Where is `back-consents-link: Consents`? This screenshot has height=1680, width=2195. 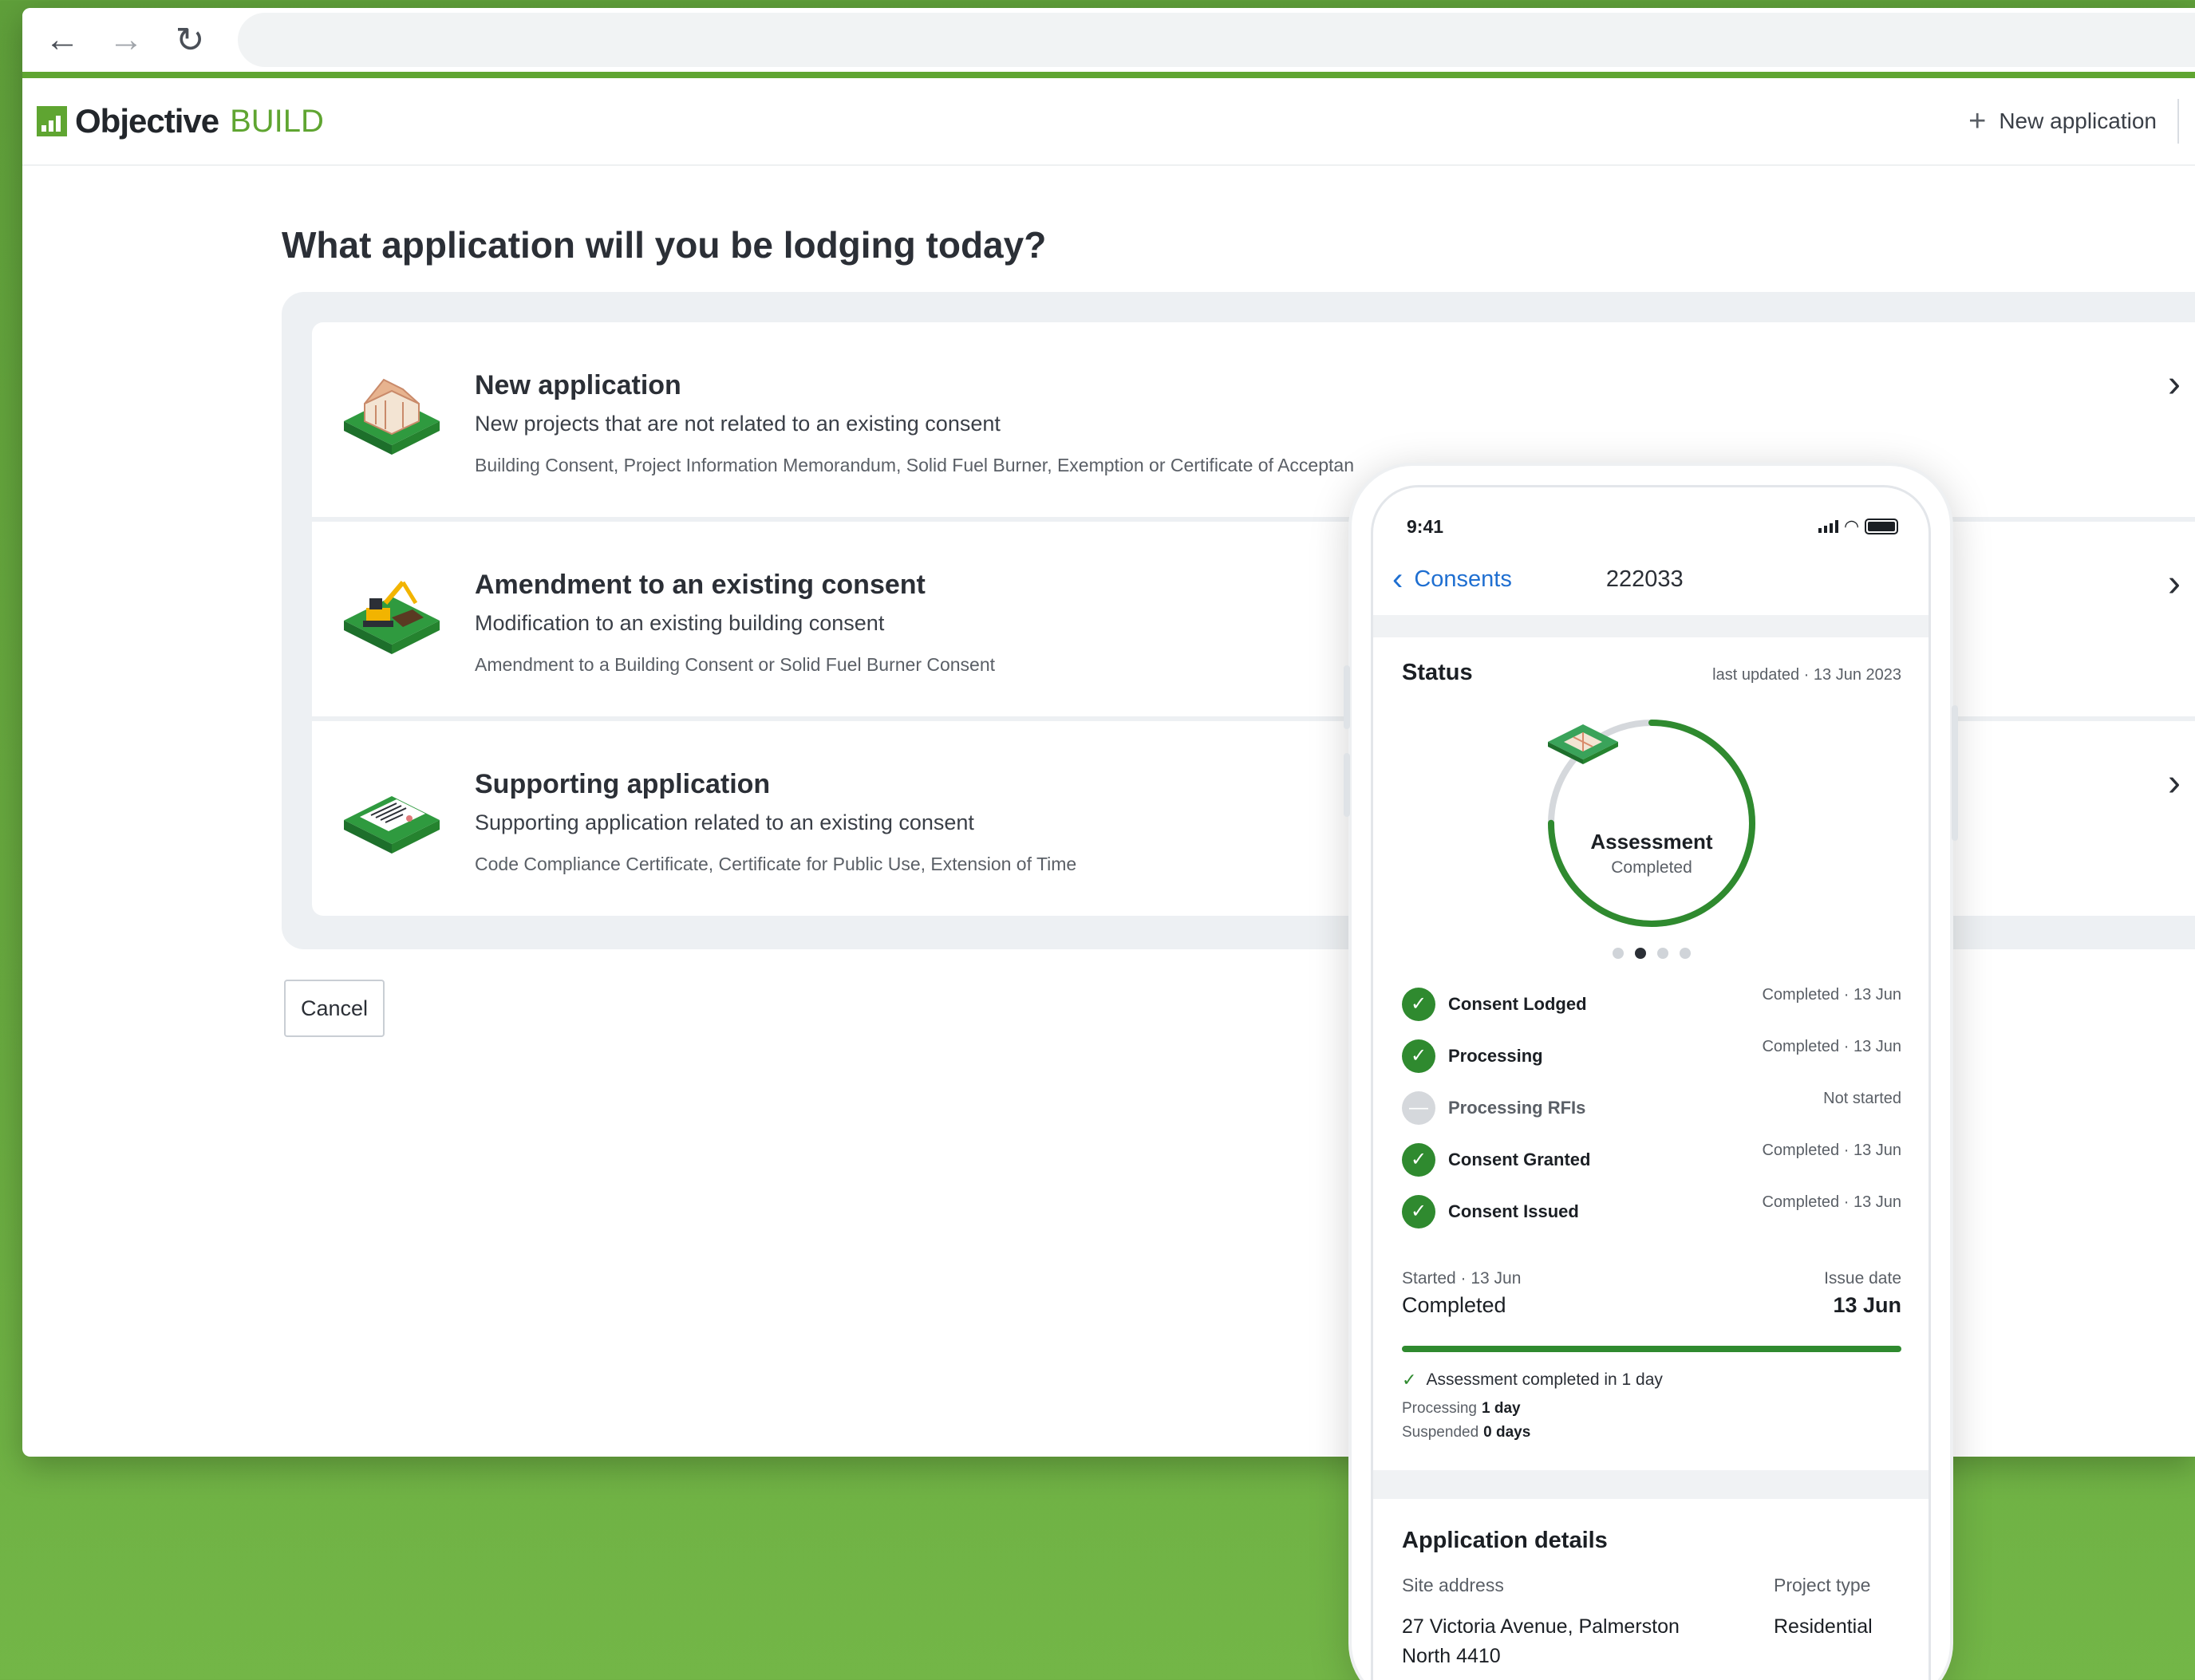 back-consents-link: Consents is located at coordinates (1463, 579).